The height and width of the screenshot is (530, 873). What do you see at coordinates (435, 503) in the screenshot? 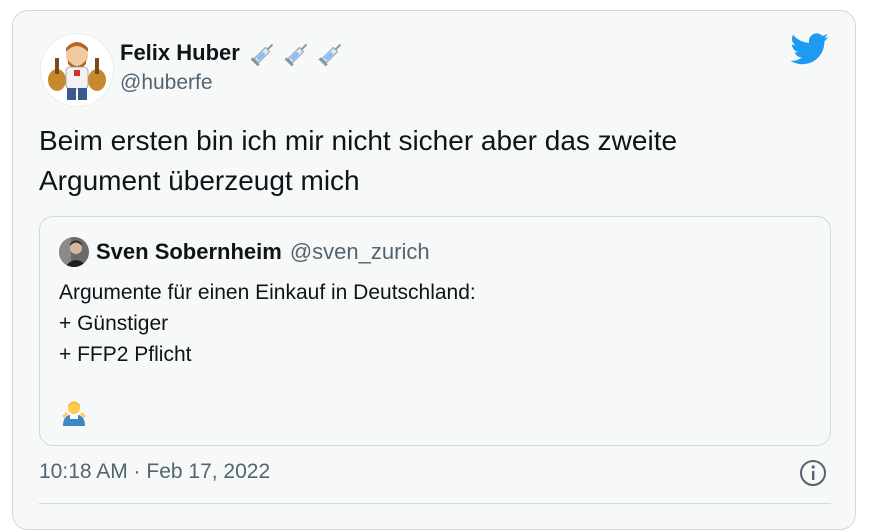
I see `footer-divider` at bounding box center [435, 503].